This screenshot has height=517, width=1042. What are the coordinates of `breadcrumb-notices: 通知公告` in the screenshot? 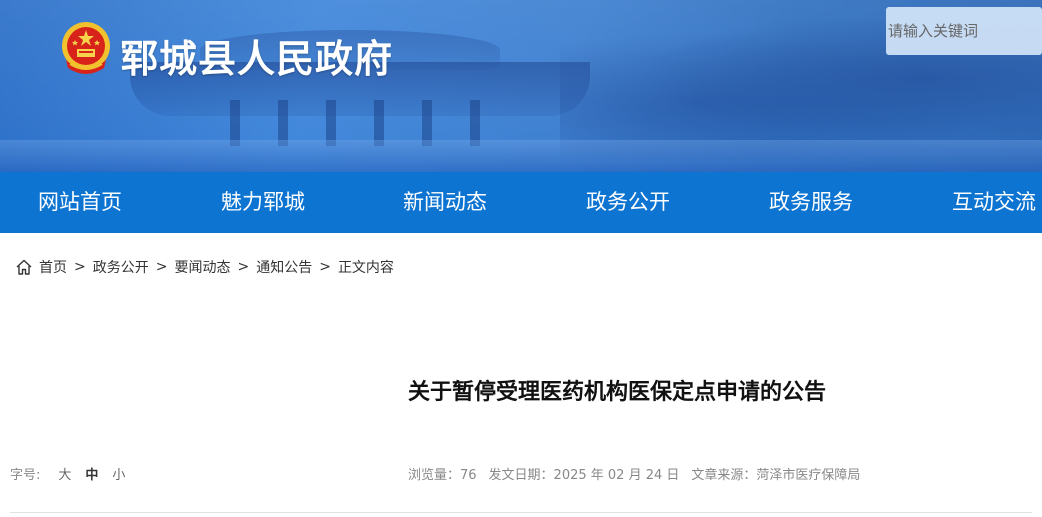 It's located at (284, 267).